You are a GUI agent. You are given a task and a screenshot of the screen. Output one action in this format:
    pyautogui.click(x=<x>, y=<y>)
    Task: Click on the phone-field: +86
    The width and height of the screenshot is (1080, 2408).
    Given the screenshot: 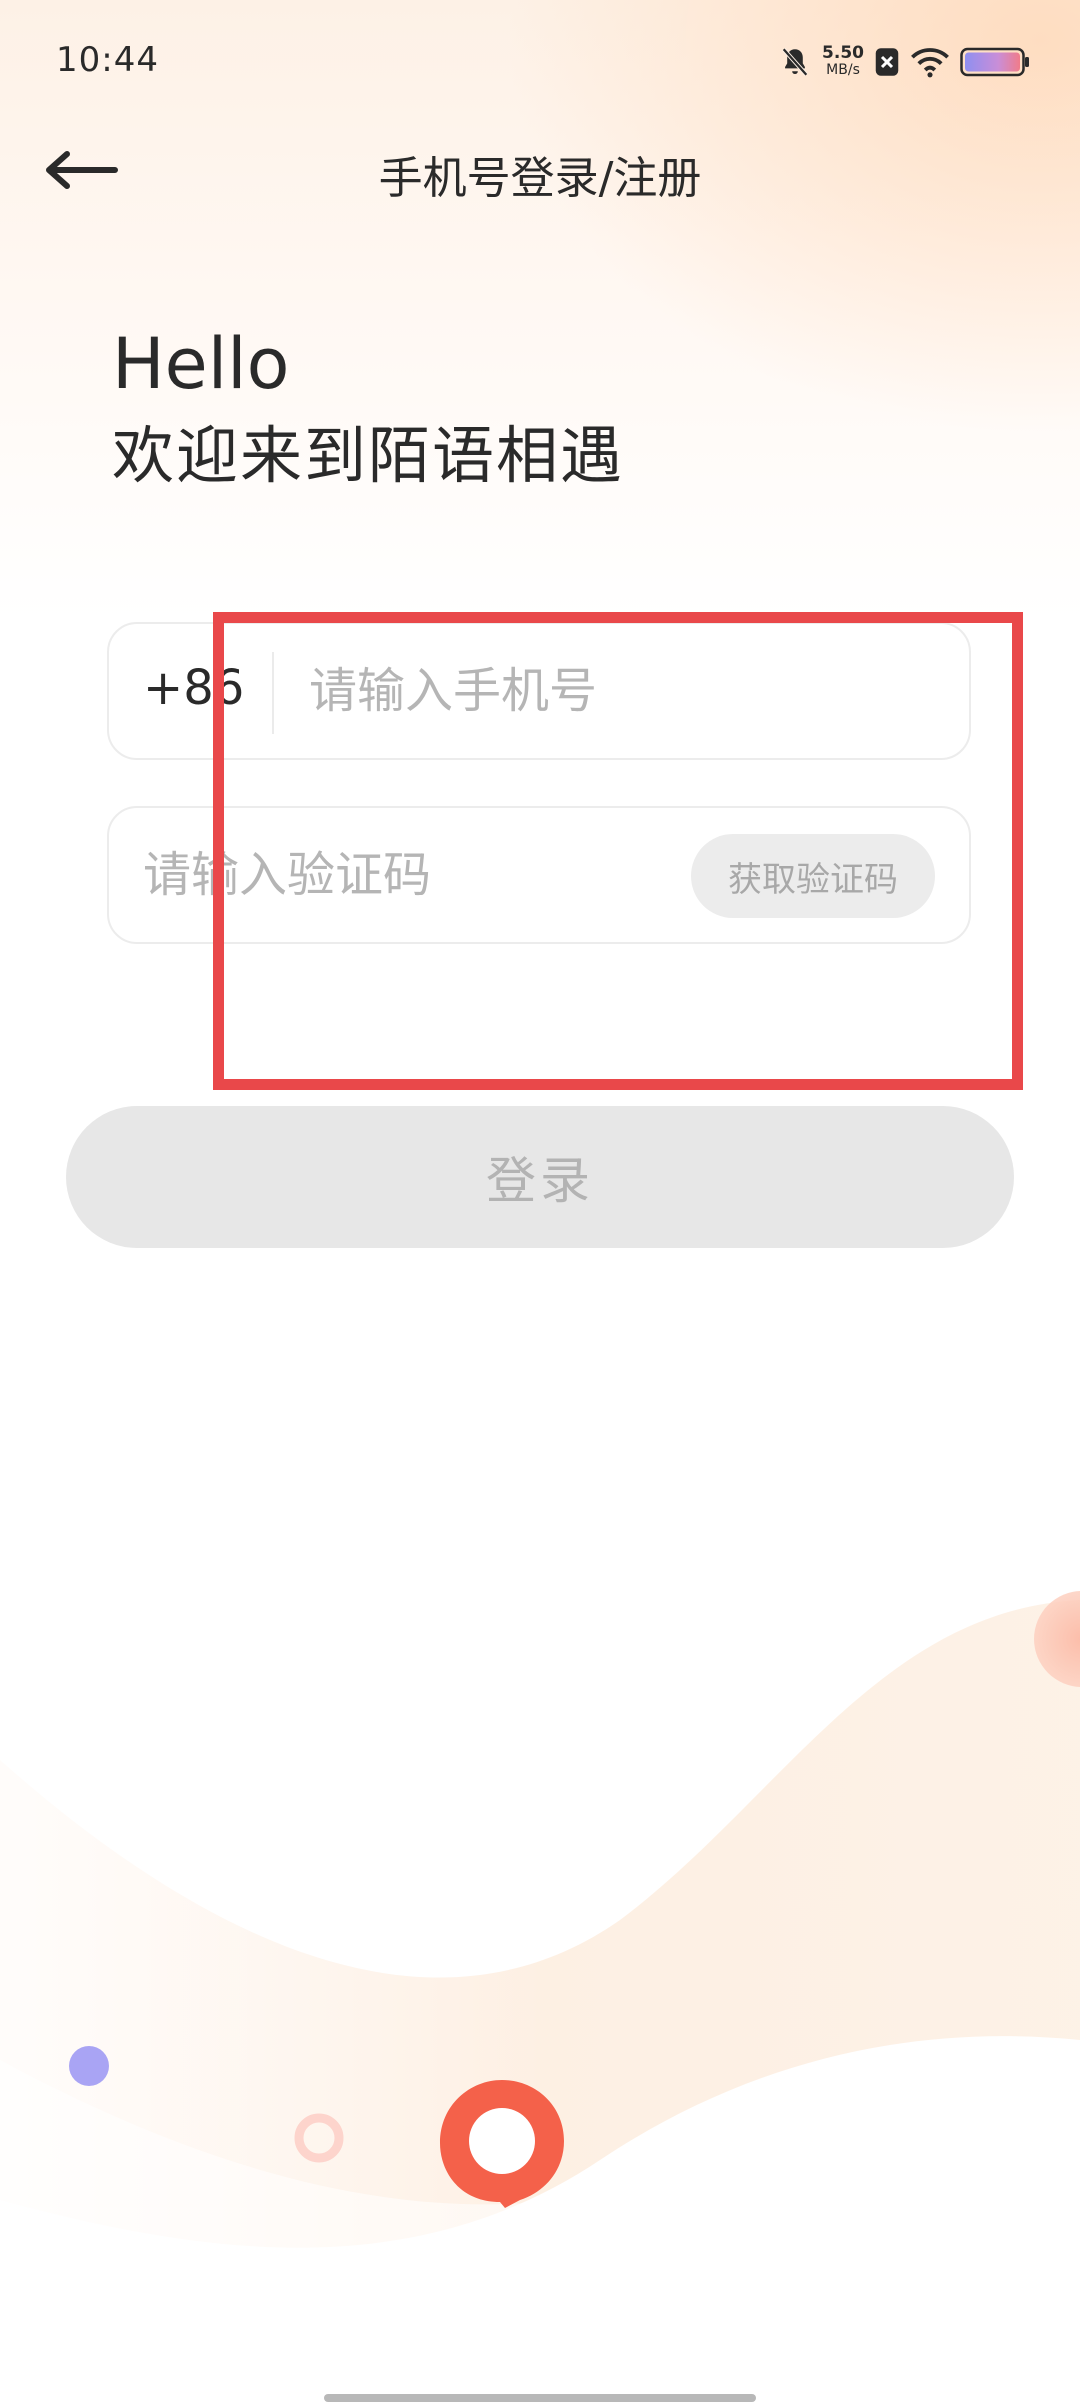 What is the action you would take?
    pyautogui.click(x=539, y=691)
    